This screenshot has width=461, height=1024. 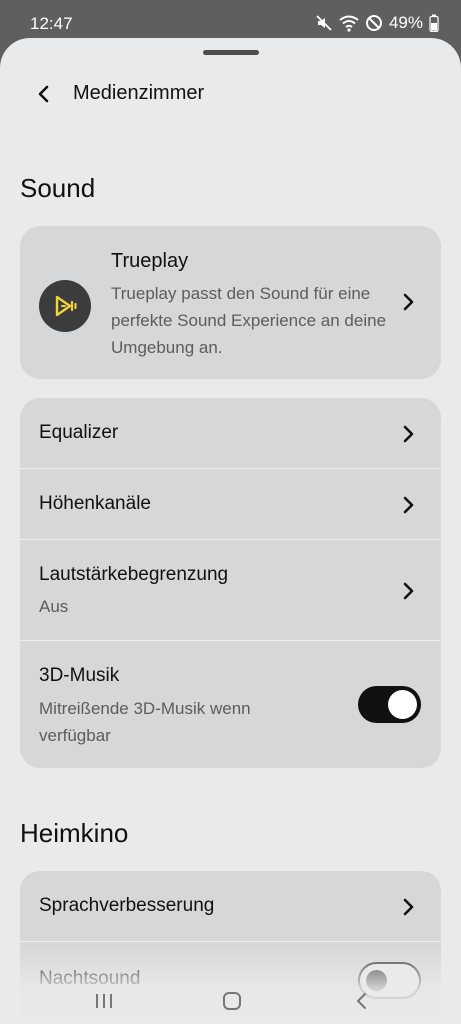 I want to click on volume-limit-label: Lautstärkebegrenzung, so click(x=134, y=574).